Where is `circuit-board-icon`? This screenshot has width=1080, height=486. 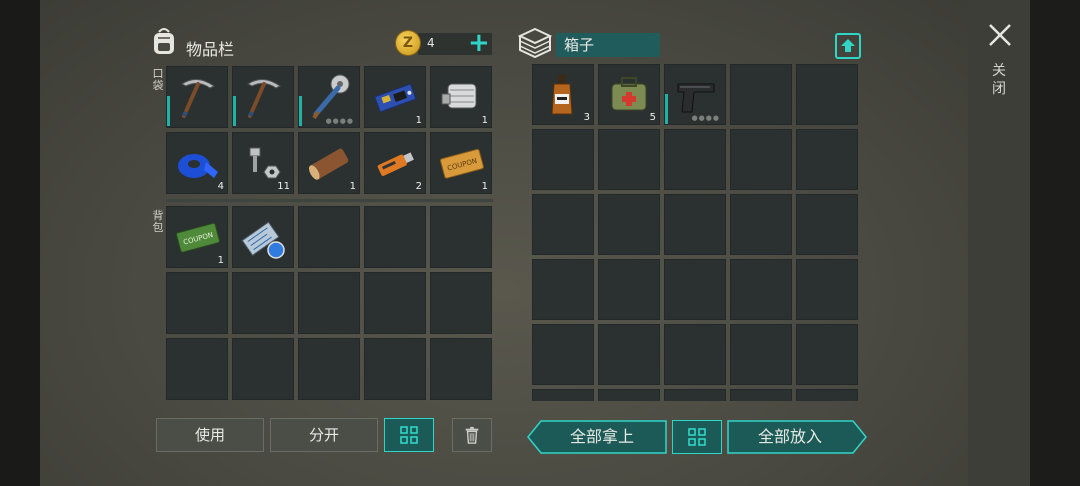 circuit-board-icon is located at coordinates (395, 98).